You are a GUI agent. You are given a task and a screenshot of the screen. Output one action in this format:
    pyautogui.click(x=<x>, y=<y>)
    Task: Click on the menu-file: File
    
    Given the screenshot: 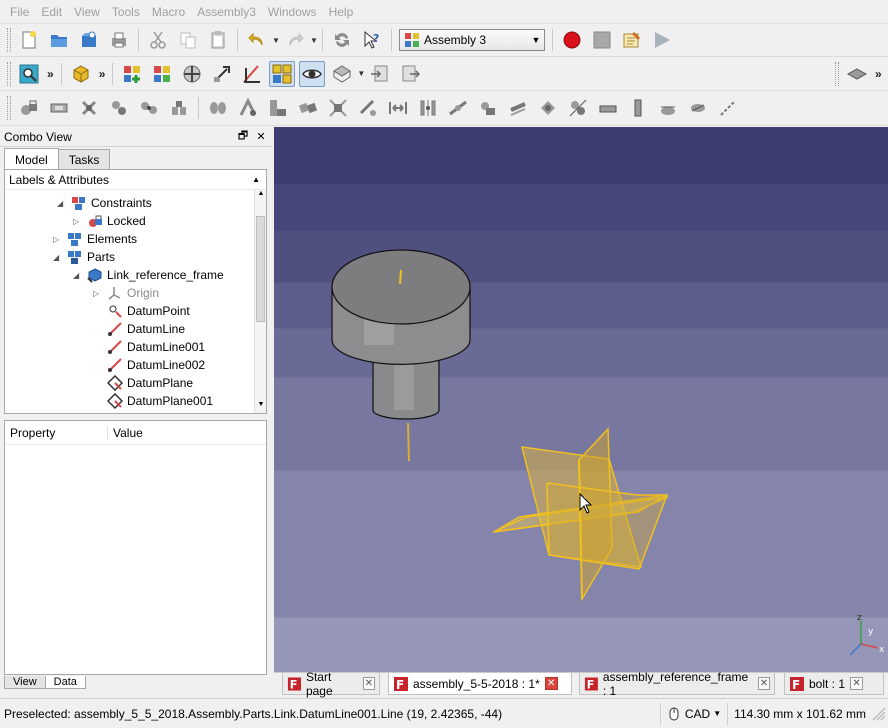 What is the action you would take?
    pyautogui.click(x=19, y=12)
    